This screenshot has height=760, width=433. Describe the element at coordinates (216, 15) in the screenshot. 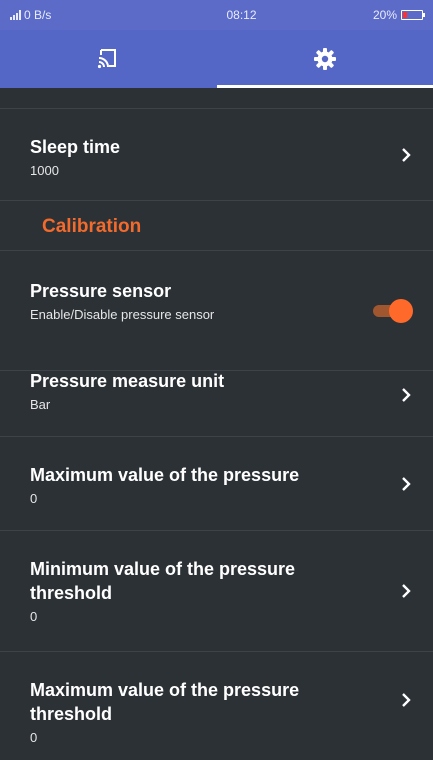

I see `status-bar: 0 B/s 08:12 20%` at that location.